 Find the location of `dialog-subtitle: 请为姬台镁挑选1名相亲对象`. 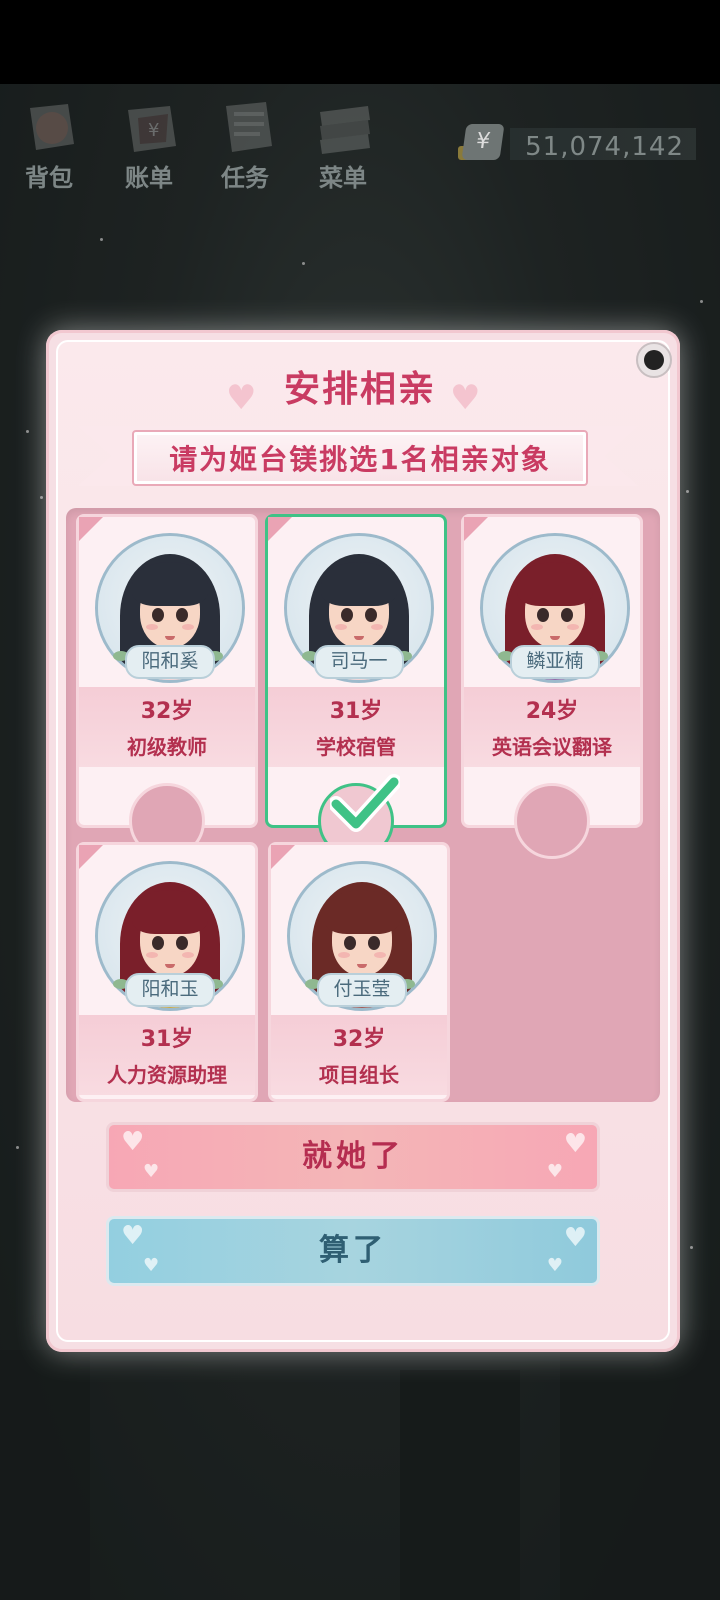

dialog-subtitle: 请为姬台镁挑选1名相亲对象 is located at coordinates (360, 459).